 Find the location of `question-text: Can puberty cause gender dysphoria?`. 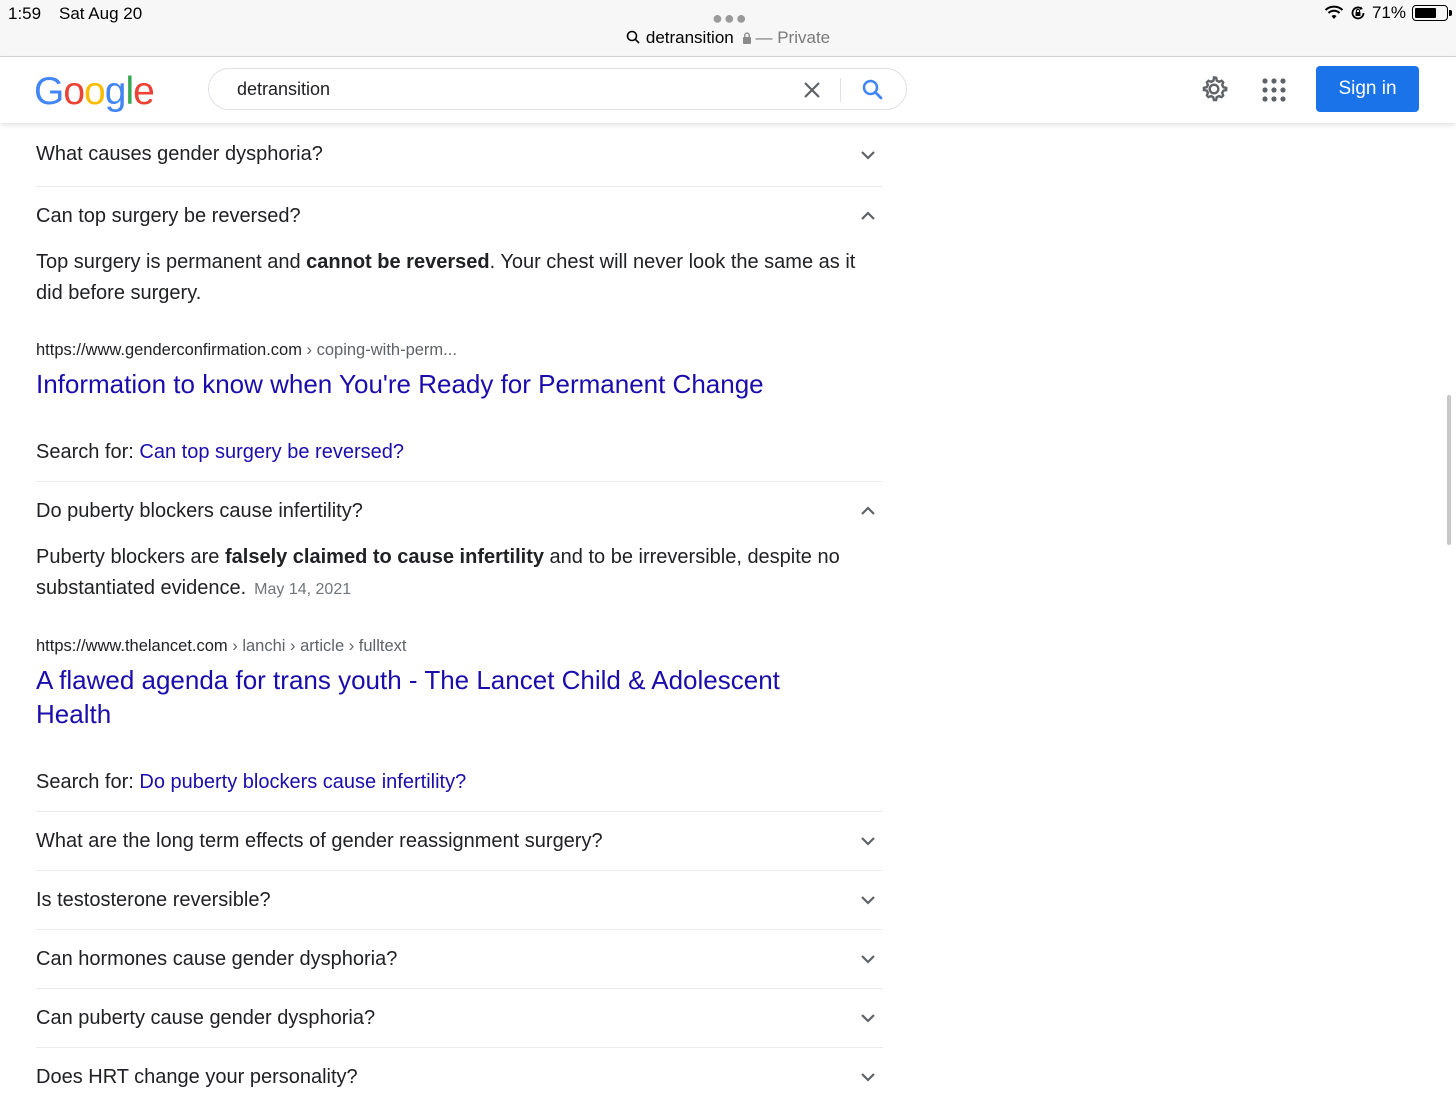

question-text: Can puberty cause gender dysphoria? is located at coordinates (206, 1017).